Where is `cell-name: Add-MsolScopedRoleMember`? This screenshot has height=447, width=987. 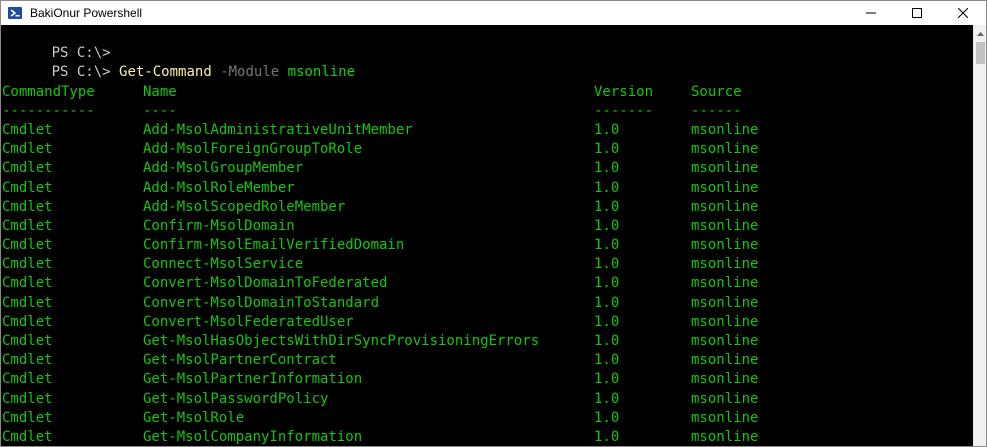 cell-name: Add-MsolScopedRoleMember is located at coordinates (244, 206).